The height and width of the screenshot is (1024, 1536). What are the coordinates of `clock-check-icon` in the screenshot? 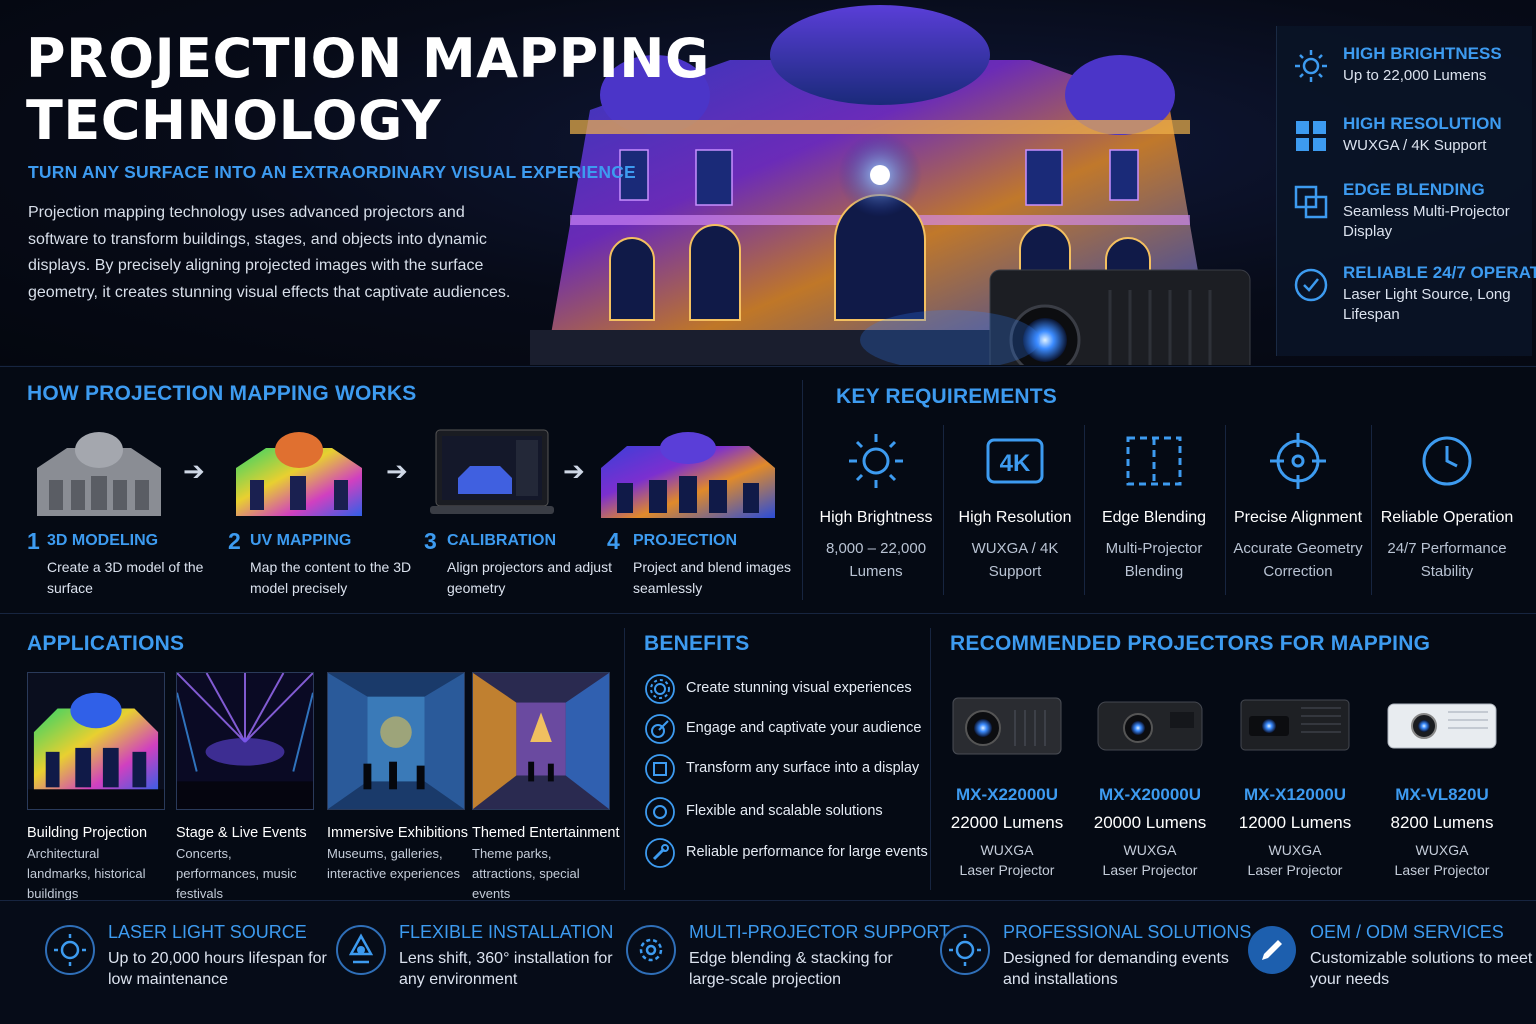 It's located at (1311, 285).